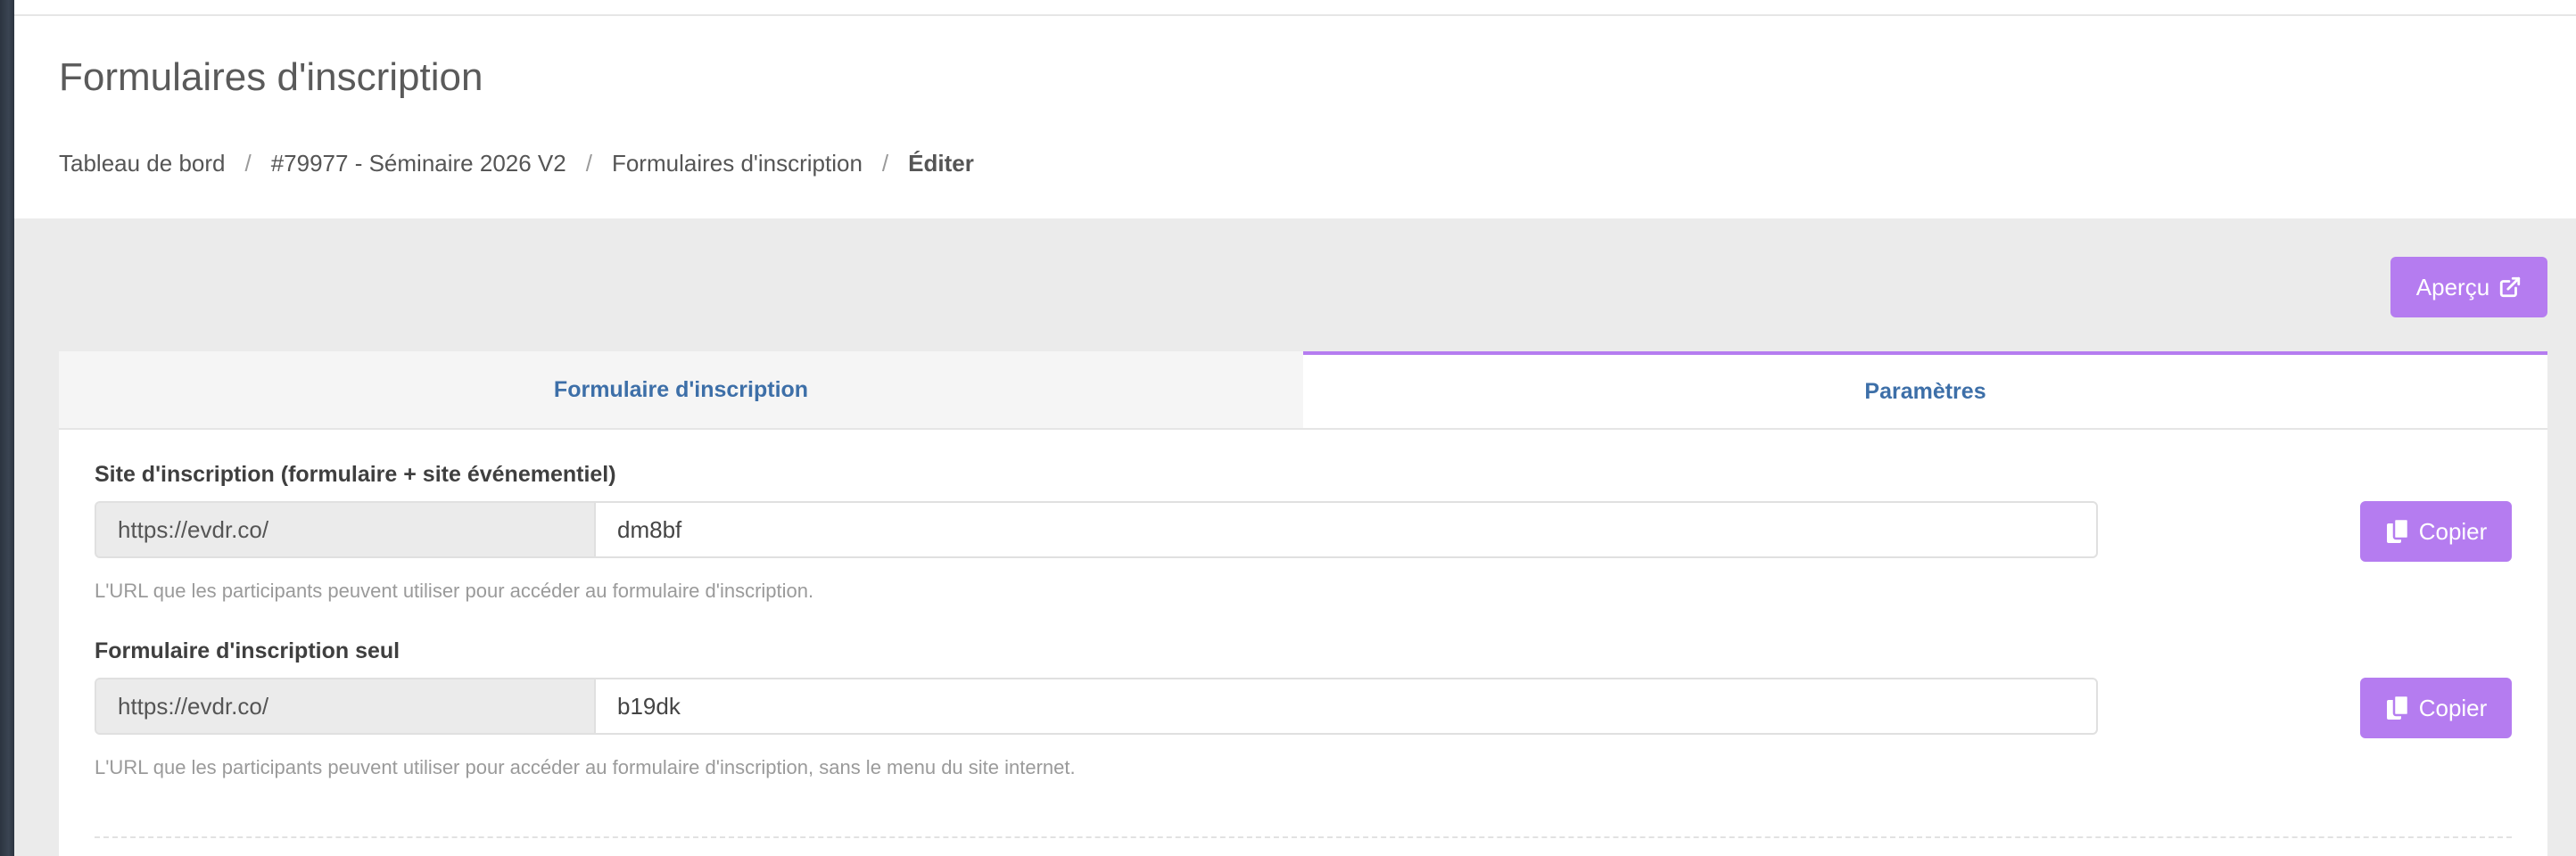 The width and height of the screenshot is (2576, 856). What do you see at coordinates (941, 163) in the screenshot?
I see `breadcrumb-item-current: Éditer` at bounding box center [941, 163].